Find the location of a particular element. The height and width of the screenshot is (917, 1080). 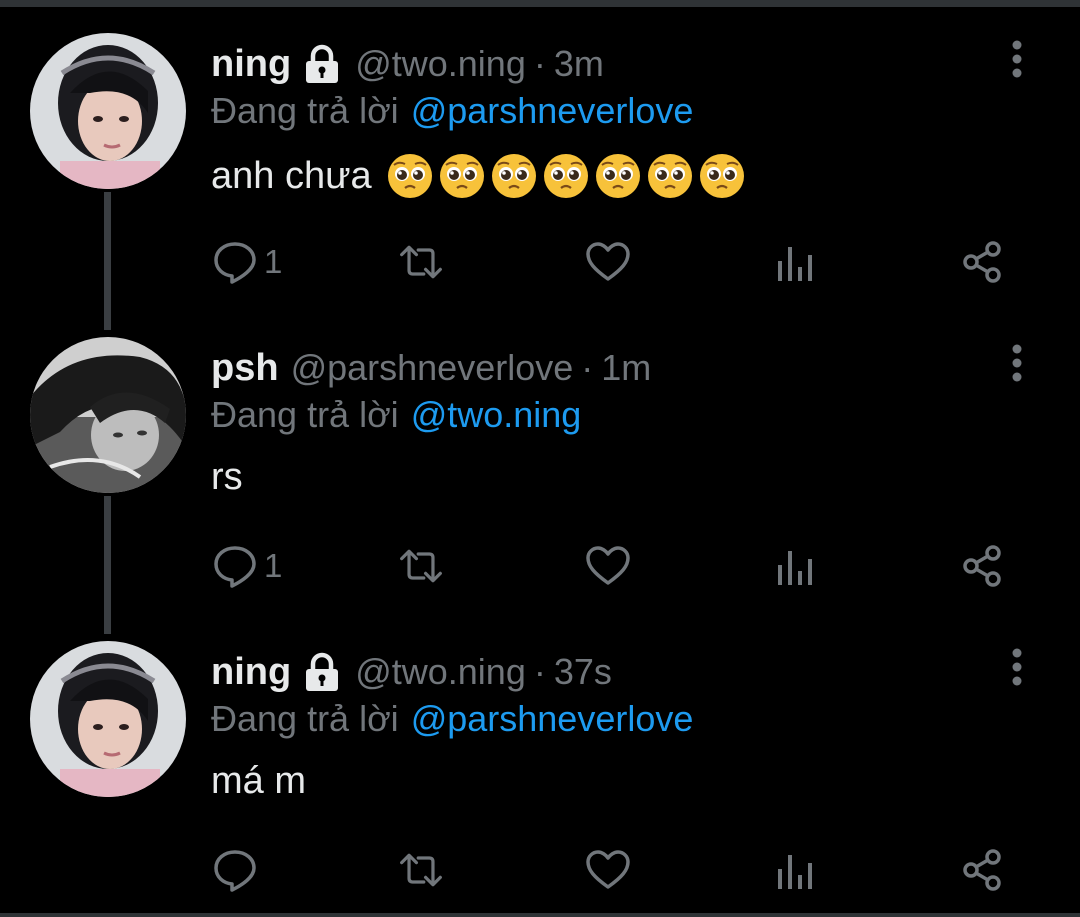

tweet-header: ning @two.ning · 3m is located at coordinates (407, 64).